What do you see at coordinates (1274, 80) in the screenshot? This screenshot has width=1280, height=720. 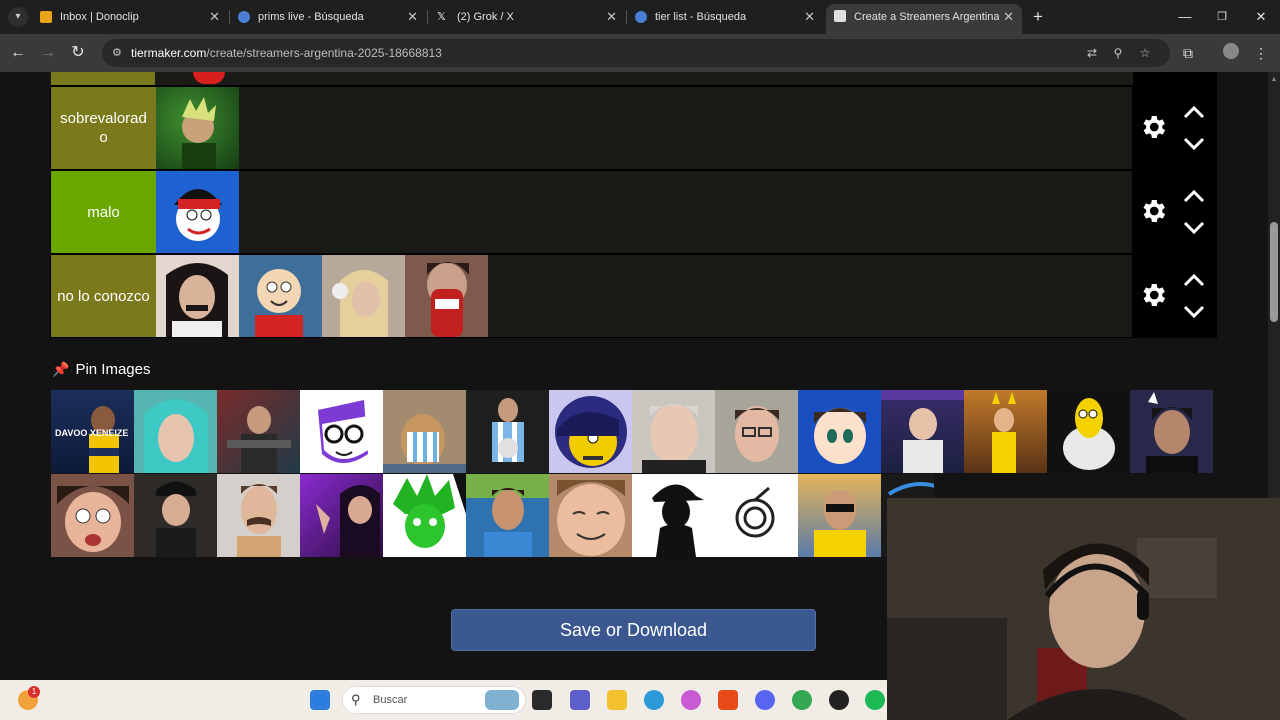 I see `scroll-up-icon: ▲` at bounding box center [1274, 80].